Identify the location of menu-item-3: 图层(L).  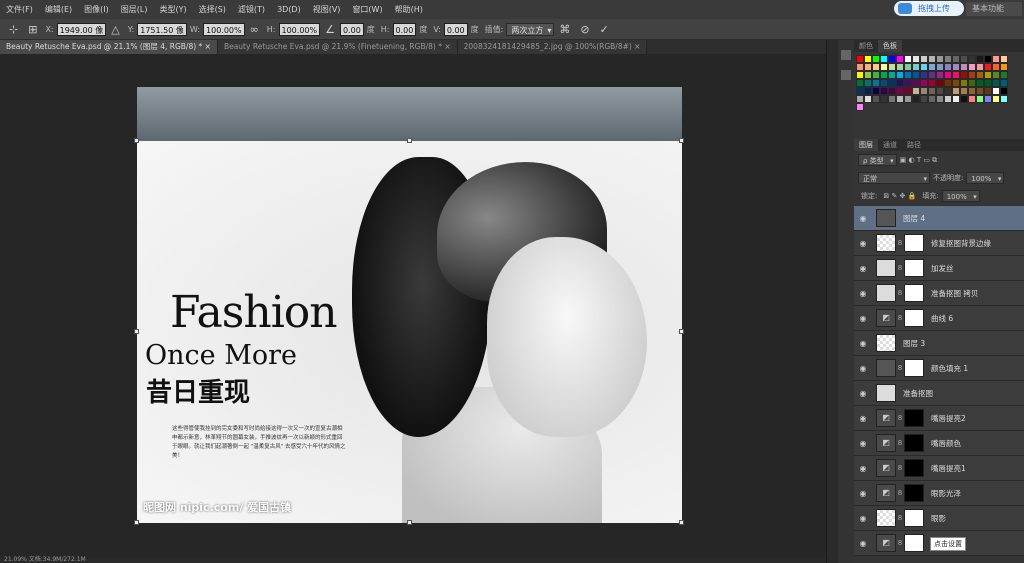
(134, 9).